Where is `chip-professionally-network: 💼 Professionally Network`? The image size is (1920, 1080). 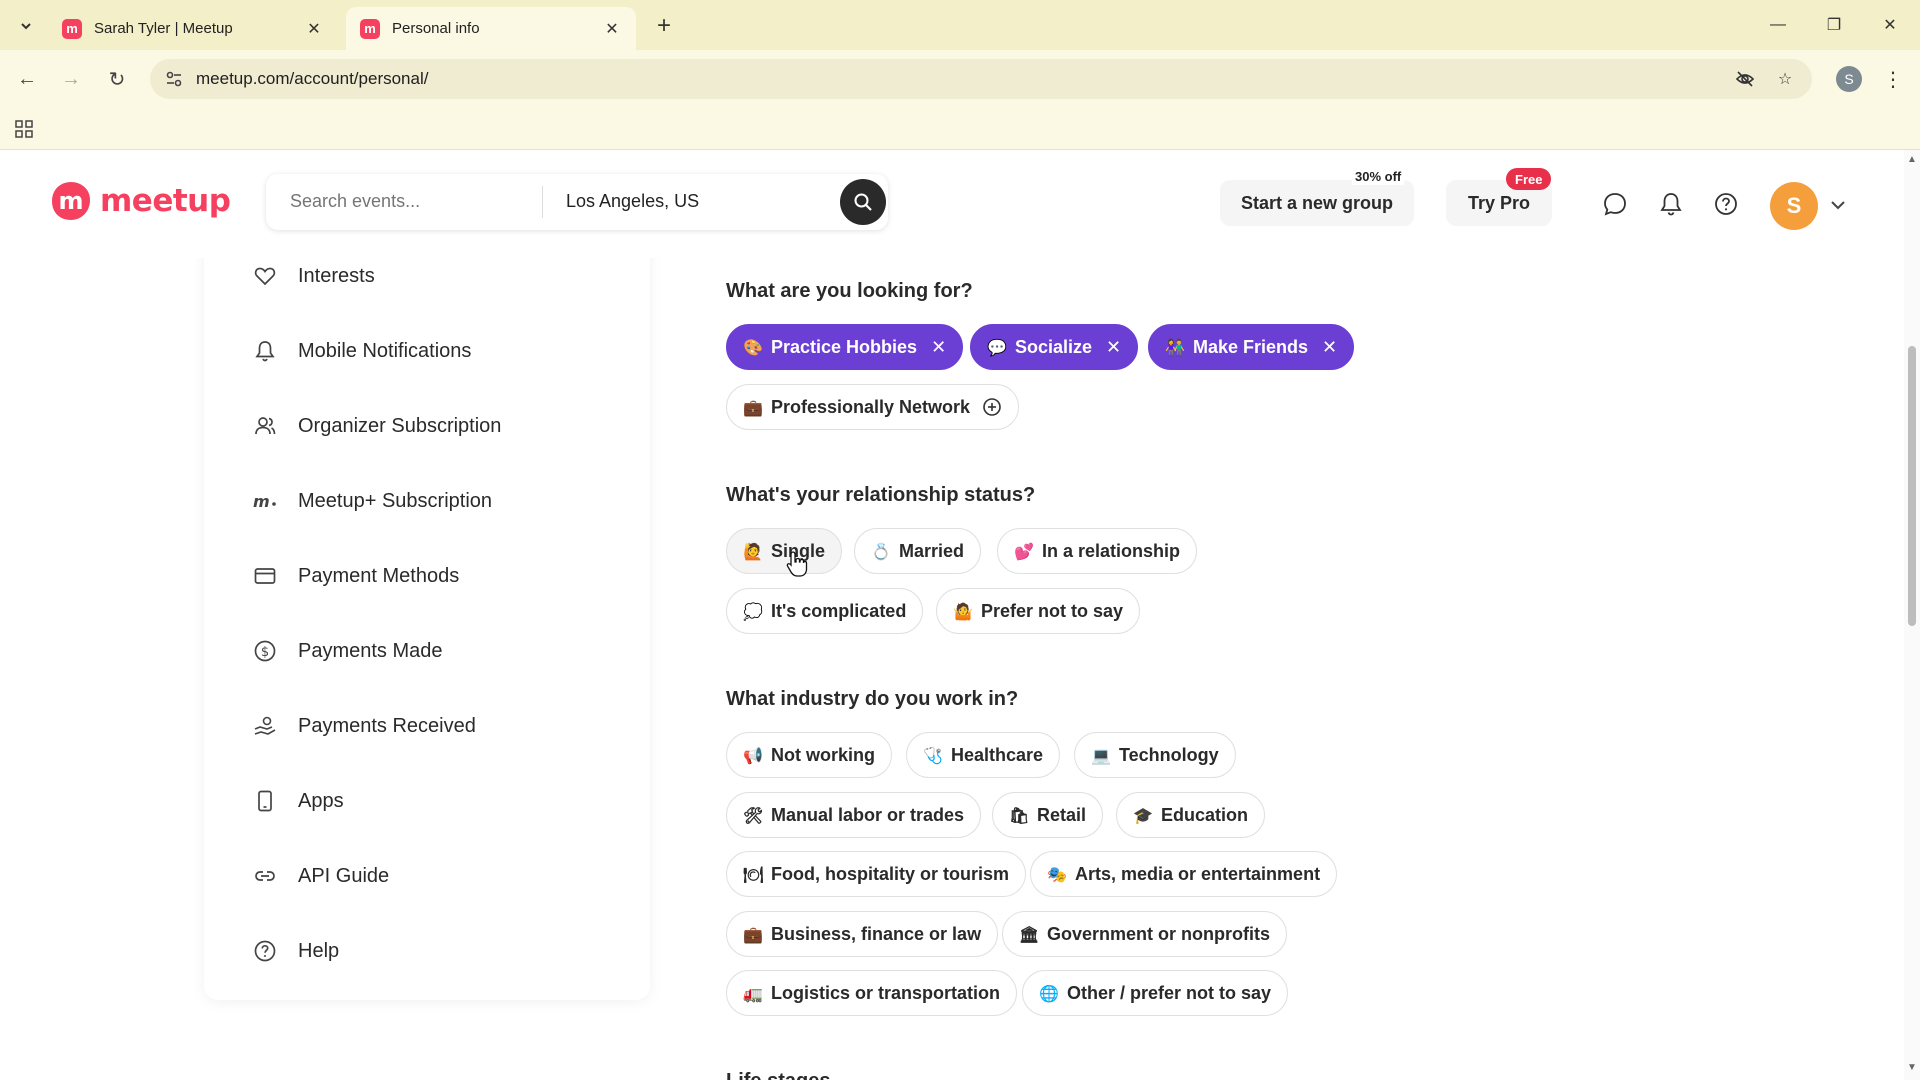 chip-professionally-network: 💼 Professionally Network is located at coordinates (873, 407).